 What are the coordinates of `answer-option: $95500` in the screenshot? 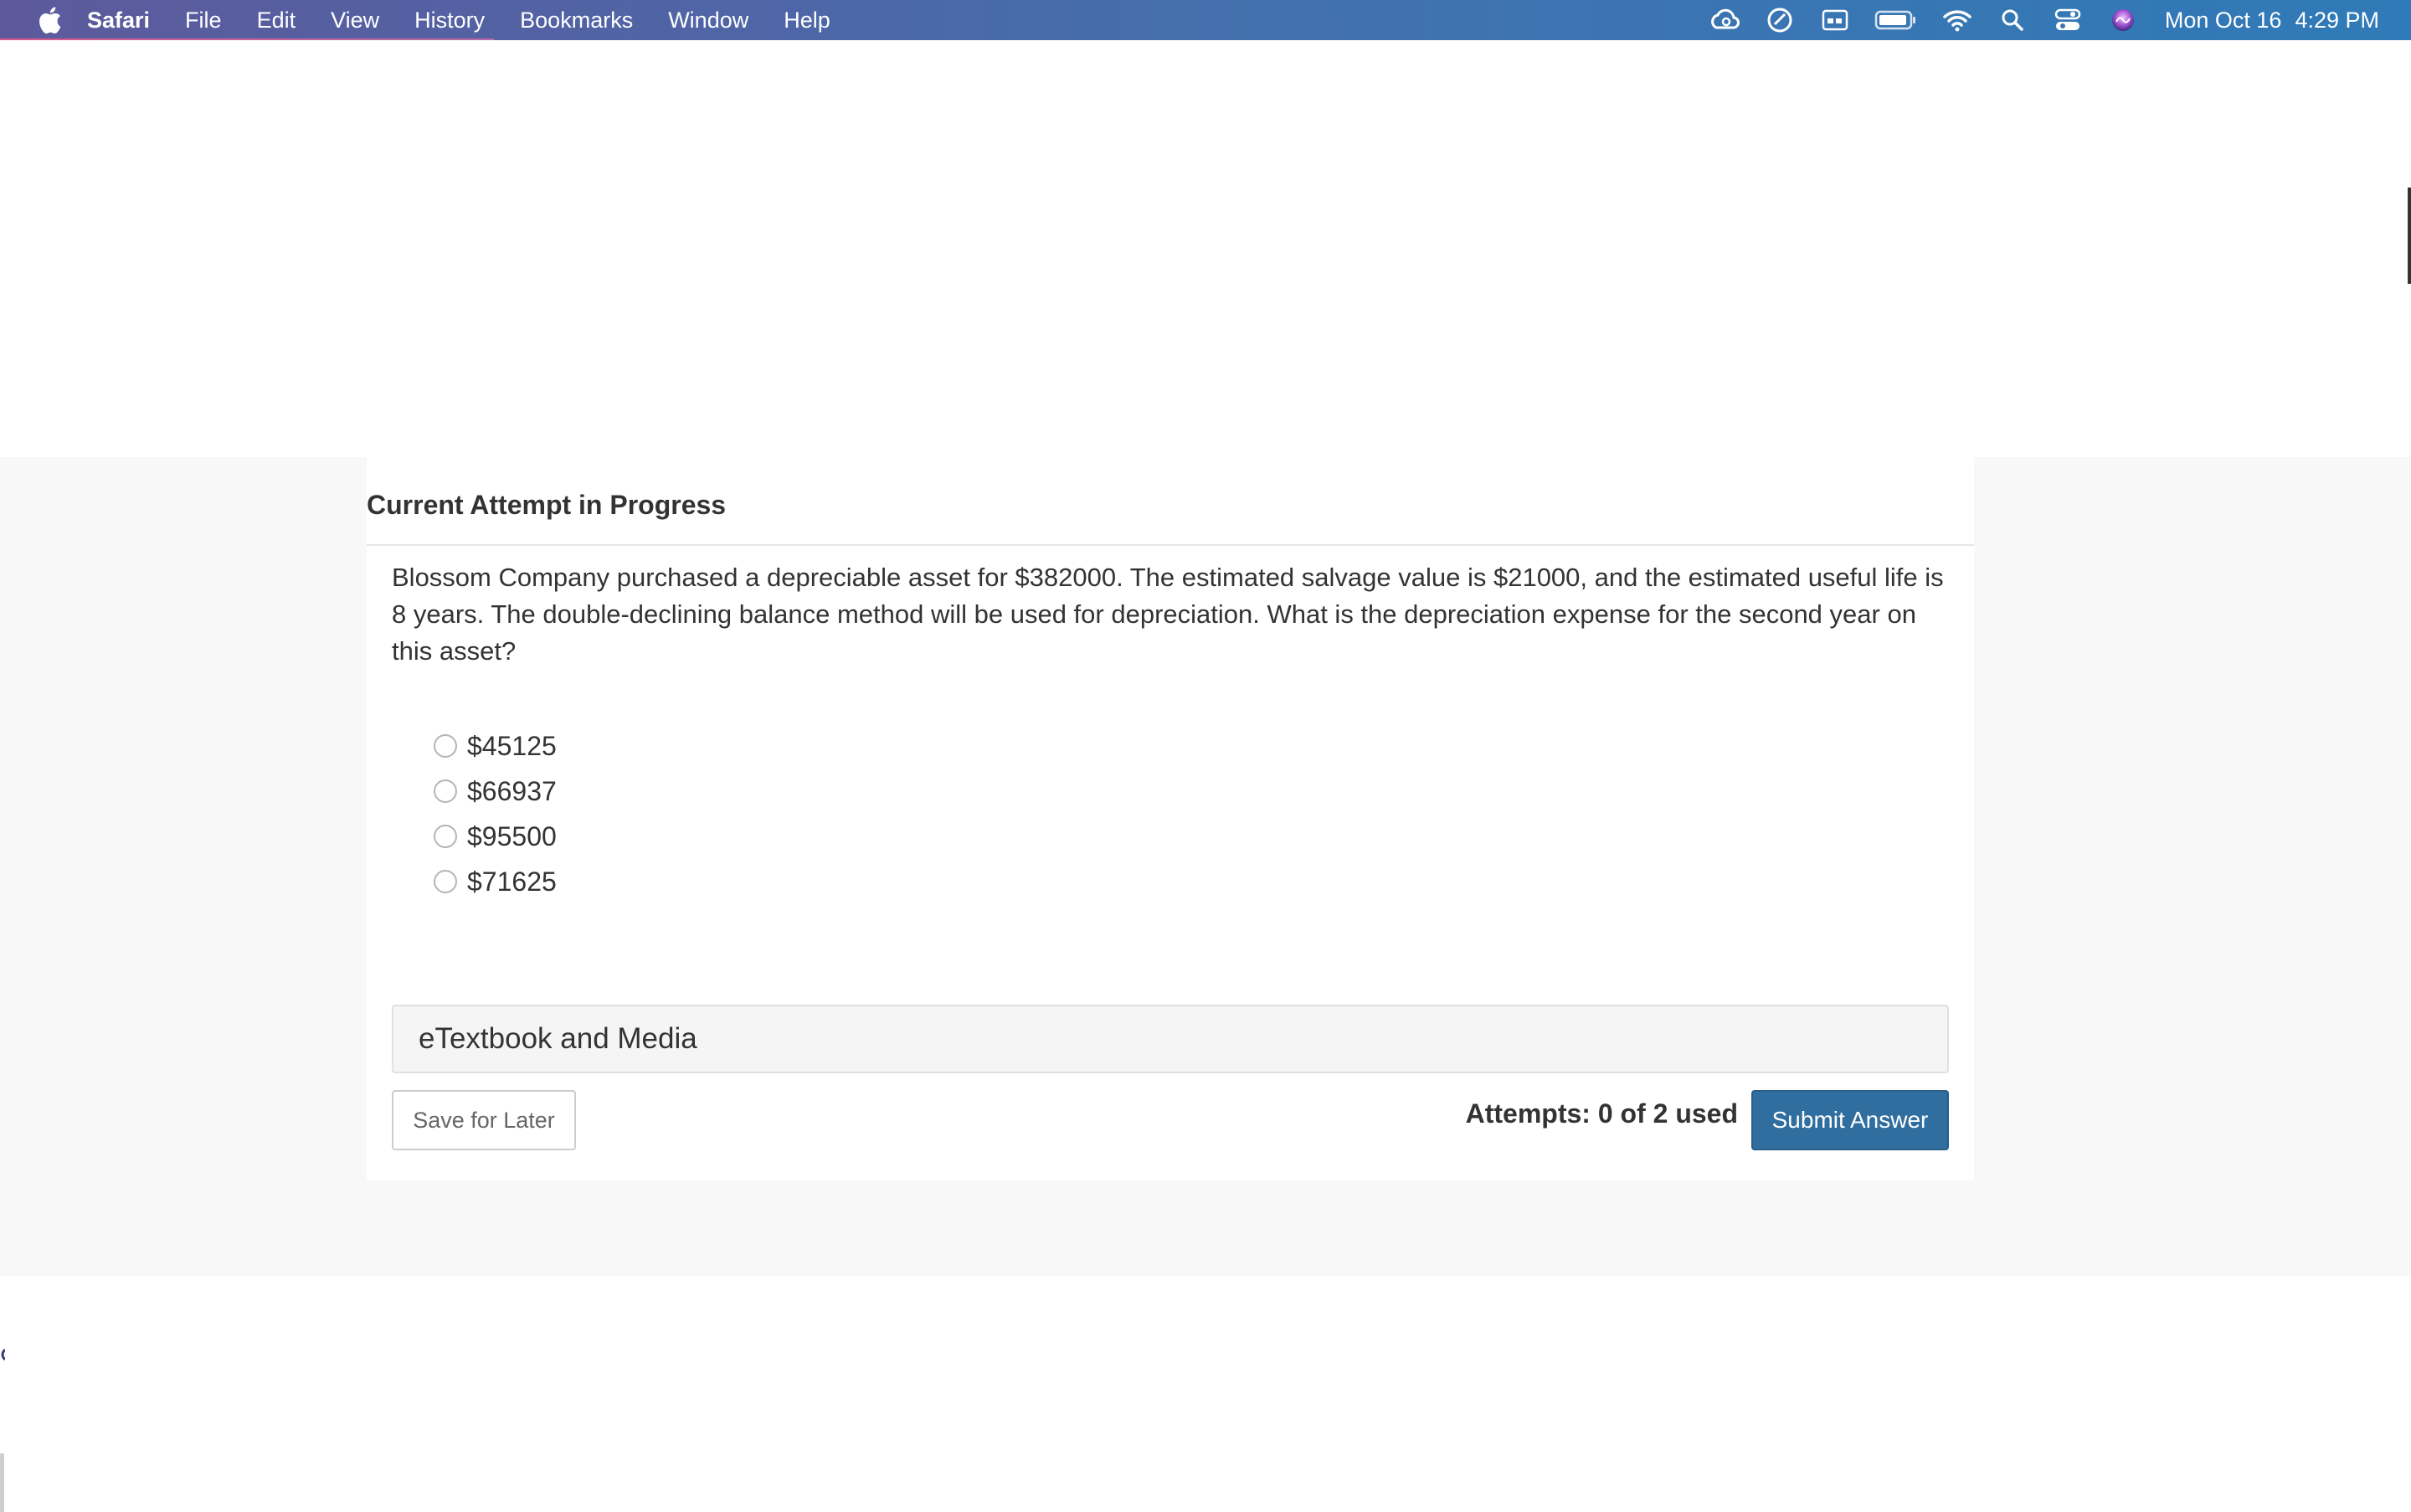 It's located at (495, 836).